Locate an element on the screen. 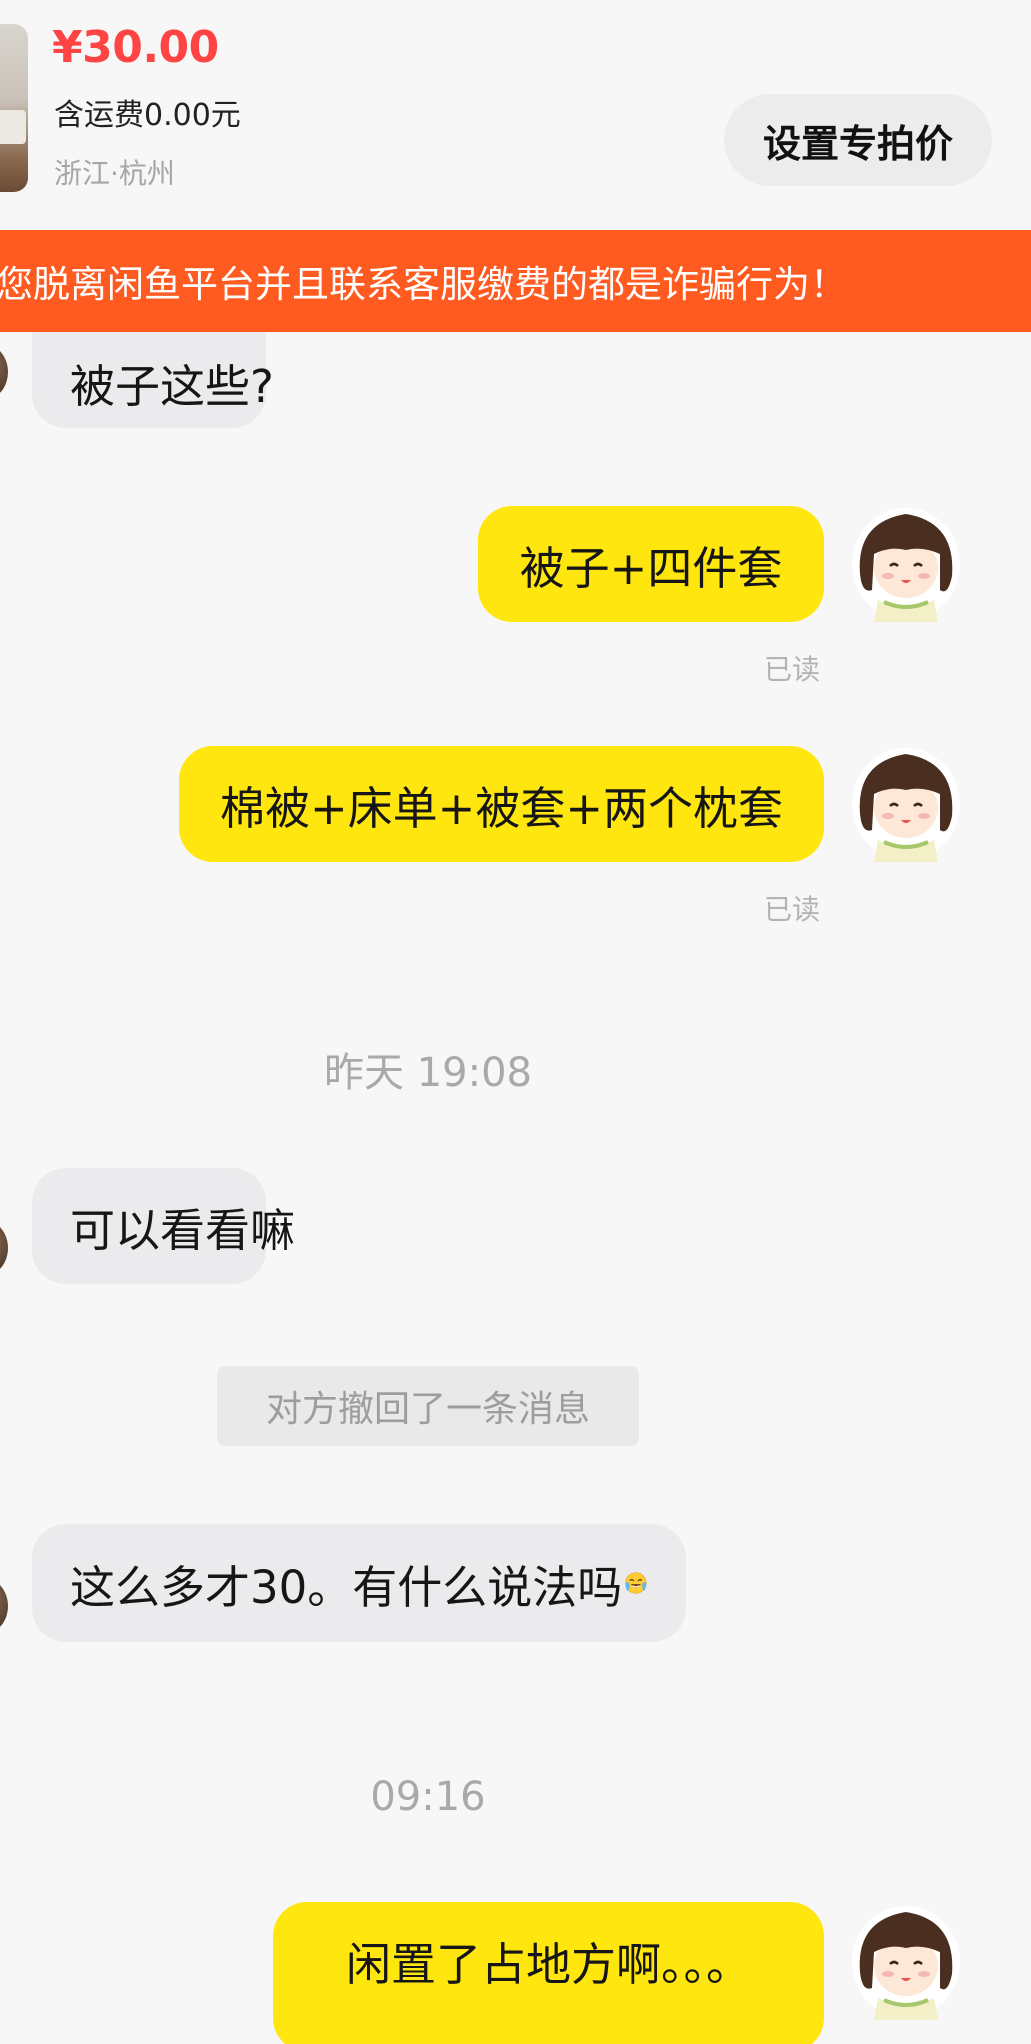  message-bubble-incoming: 这么多才30。有什么说法吗 is located at coordinates (359, 1583).